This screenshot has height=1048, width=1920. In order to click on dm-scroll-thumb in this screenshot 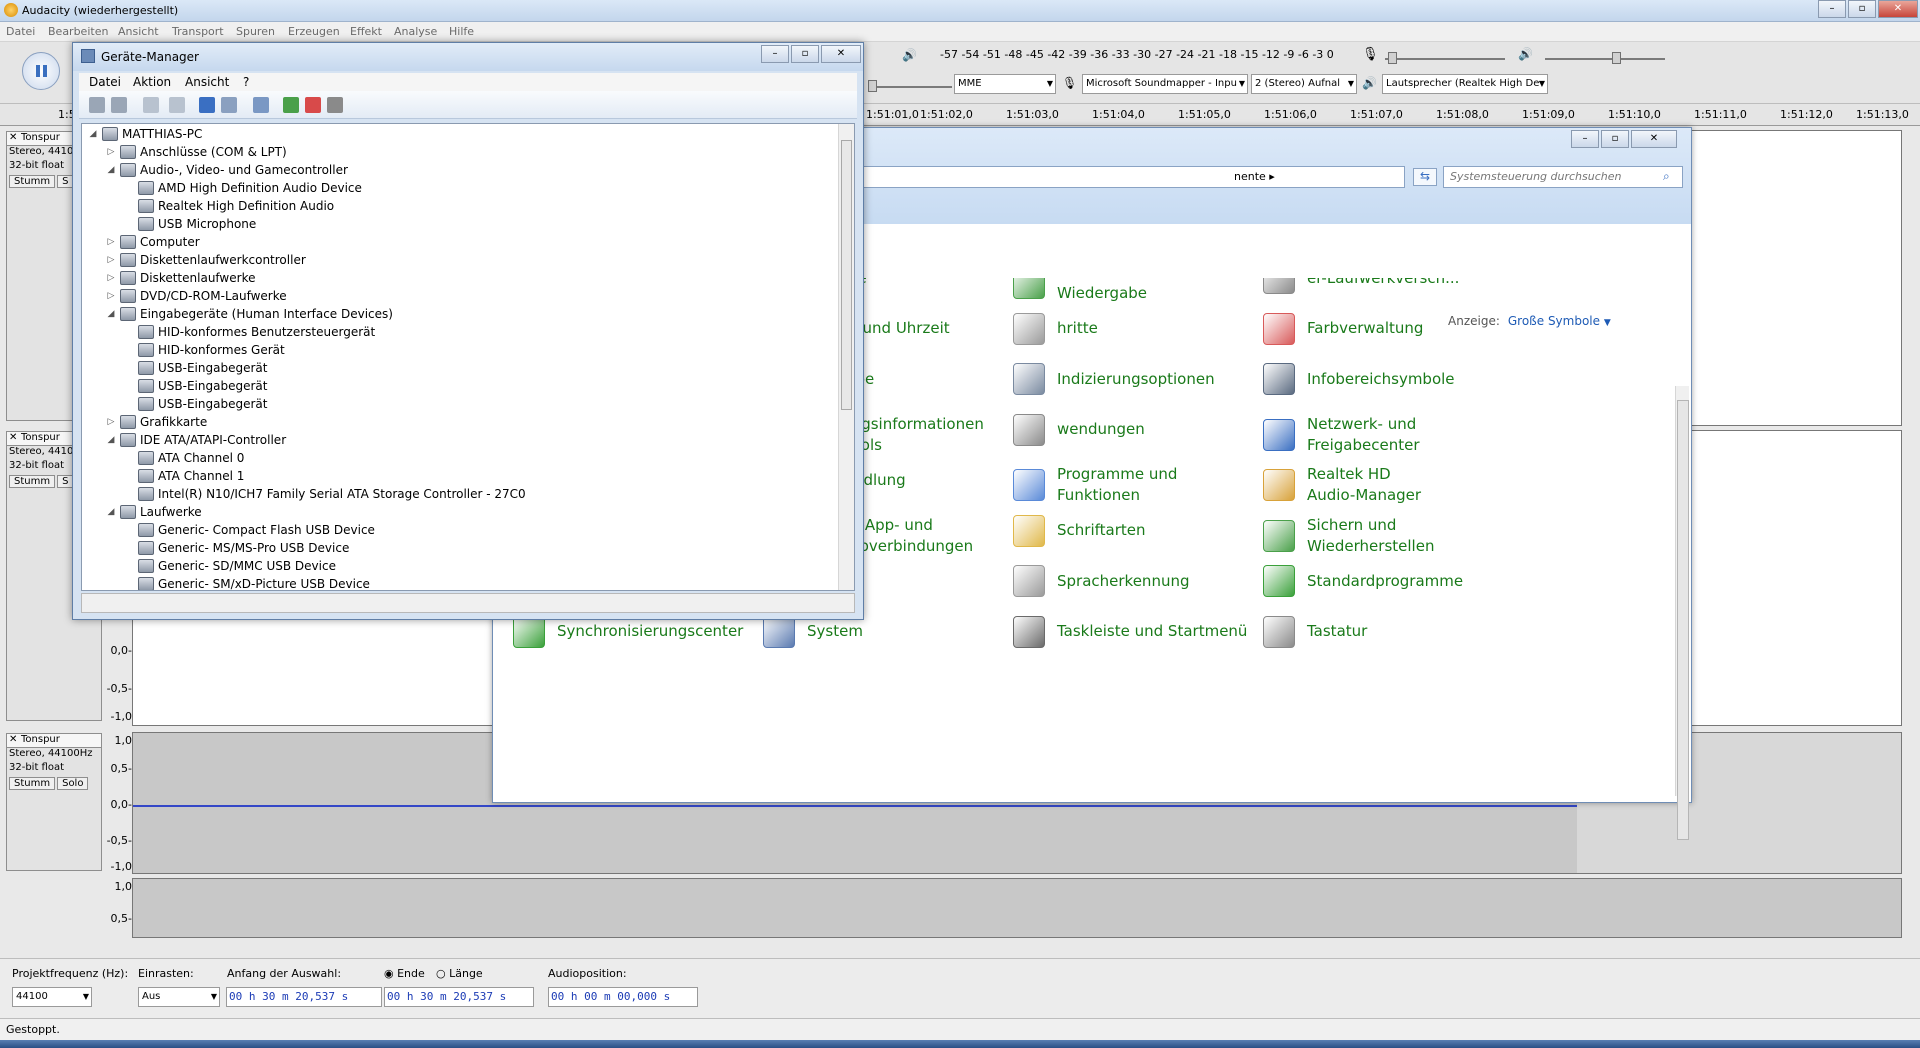, I will do `click(846, 275)`.